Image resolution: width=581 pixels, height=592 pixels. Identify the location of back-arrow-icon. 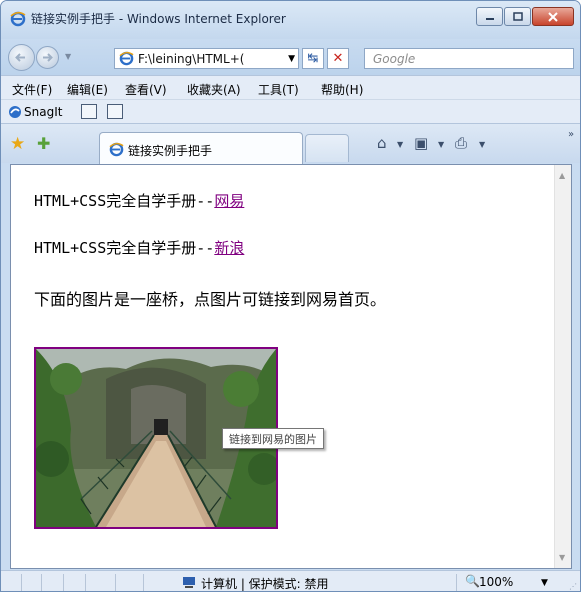
(20, 57).